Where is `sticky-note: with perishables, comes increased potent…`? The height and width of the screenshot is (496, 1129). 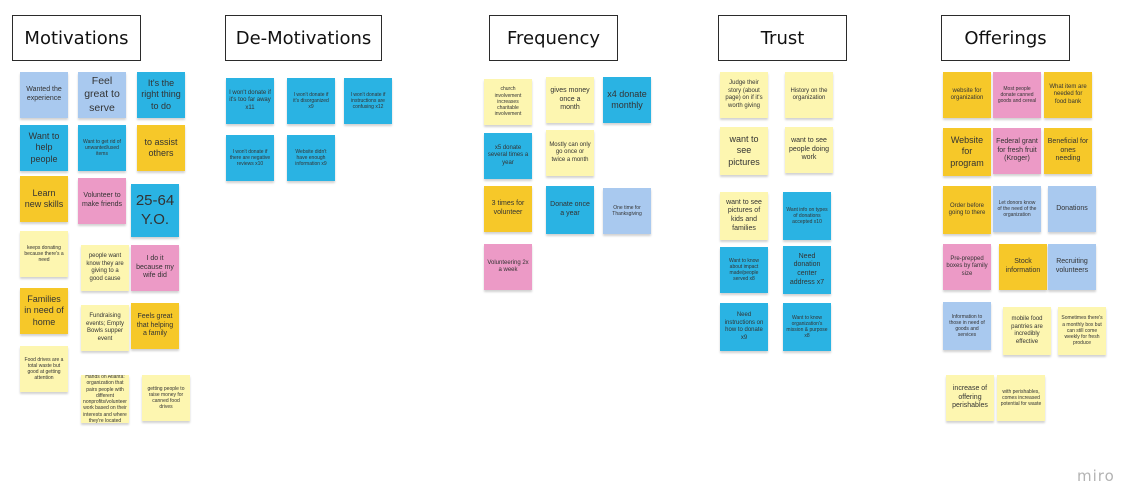 sticky-note: with perishables, comes increased potent… is located at coordinates (1021, 398).